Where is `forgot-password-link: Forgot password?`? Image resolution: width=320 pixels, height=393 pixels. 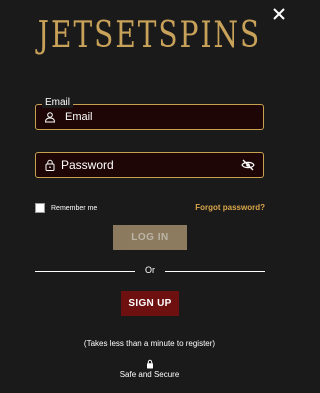 forgot-password-link: Forgot password? is located at coordinates (230, 207).